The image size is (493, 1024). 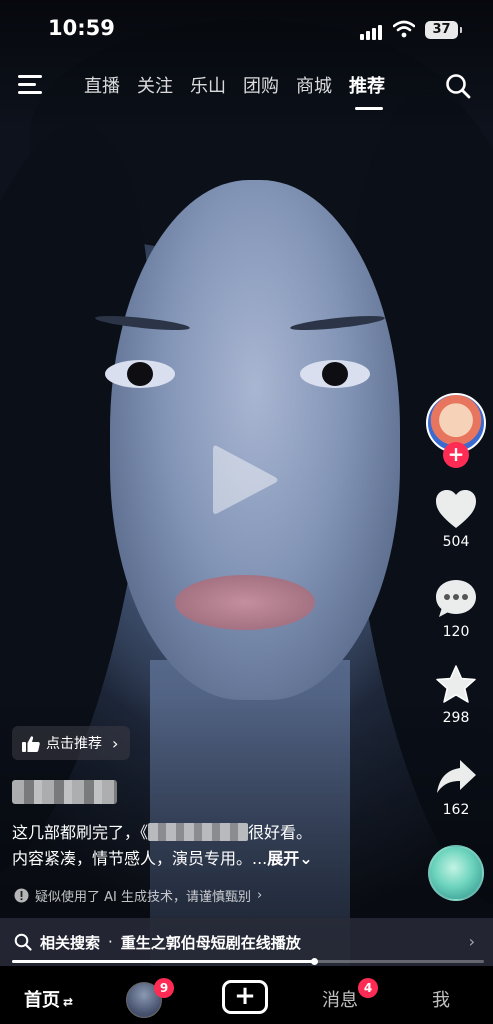 What do you see at coordinates (283, 858) in the screenshot?
I see `expand-button: 展开` at bounding box center [283, 858].